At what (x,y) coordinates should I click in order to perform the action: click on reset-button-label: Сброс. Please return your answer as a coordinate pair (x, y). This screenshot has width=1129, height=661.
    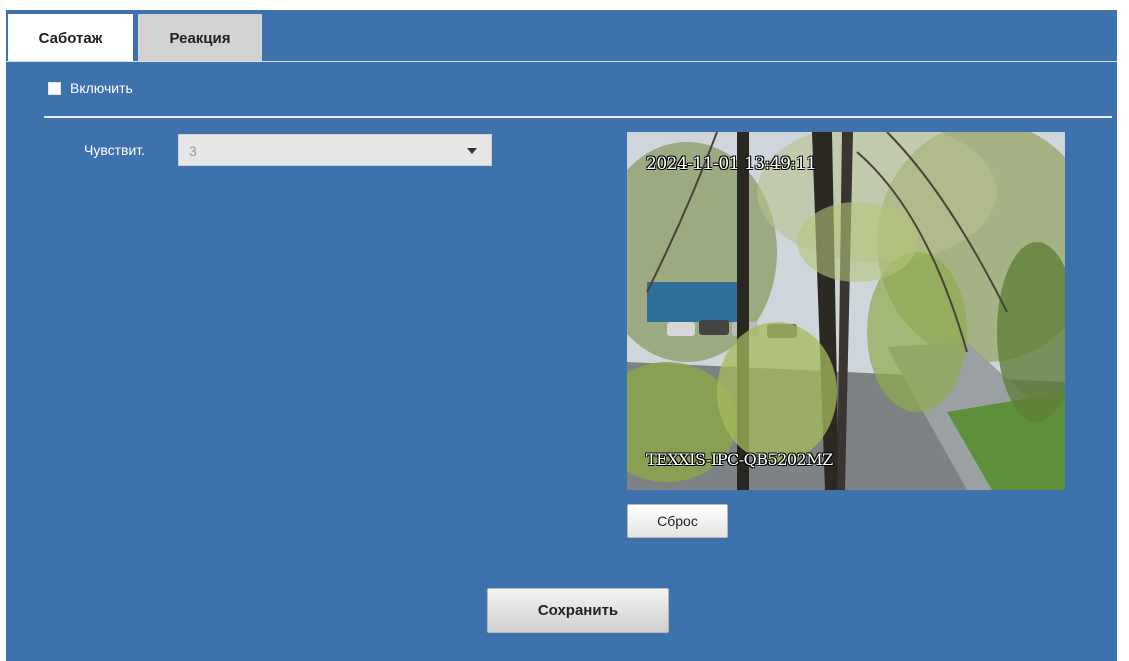
    Looking at the image, I should click on (677, 521).